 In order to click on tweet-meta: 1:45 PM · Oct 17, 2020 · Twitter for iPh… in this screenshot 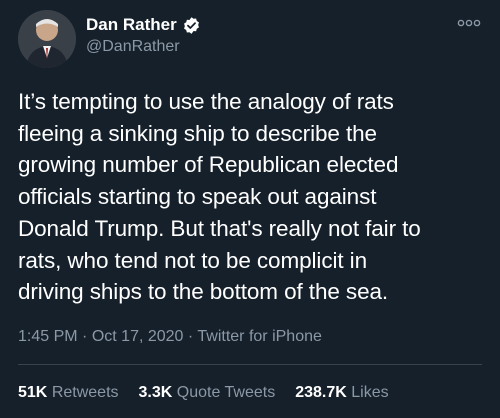, I will do `click(170, 337)`.